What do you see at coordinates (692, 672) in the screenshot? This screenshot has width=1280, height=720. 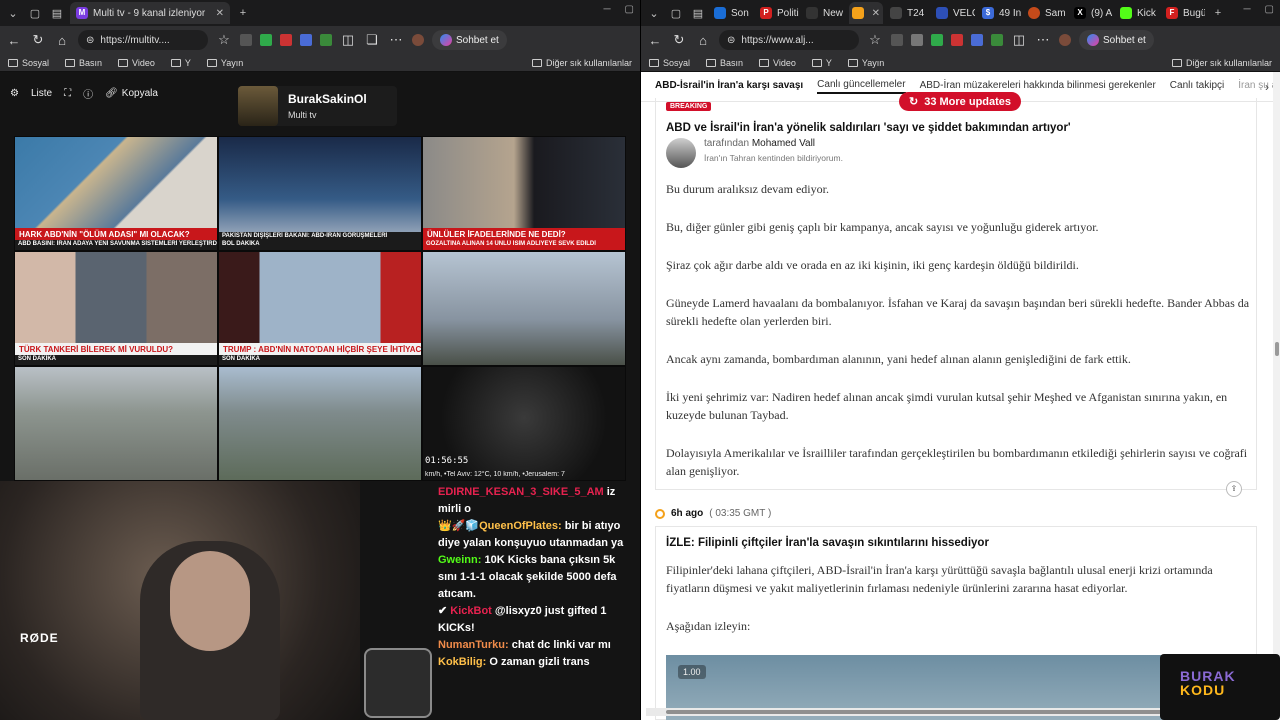 I see `playback-speed-badge: 1.00` at bounding box center [692, 672].